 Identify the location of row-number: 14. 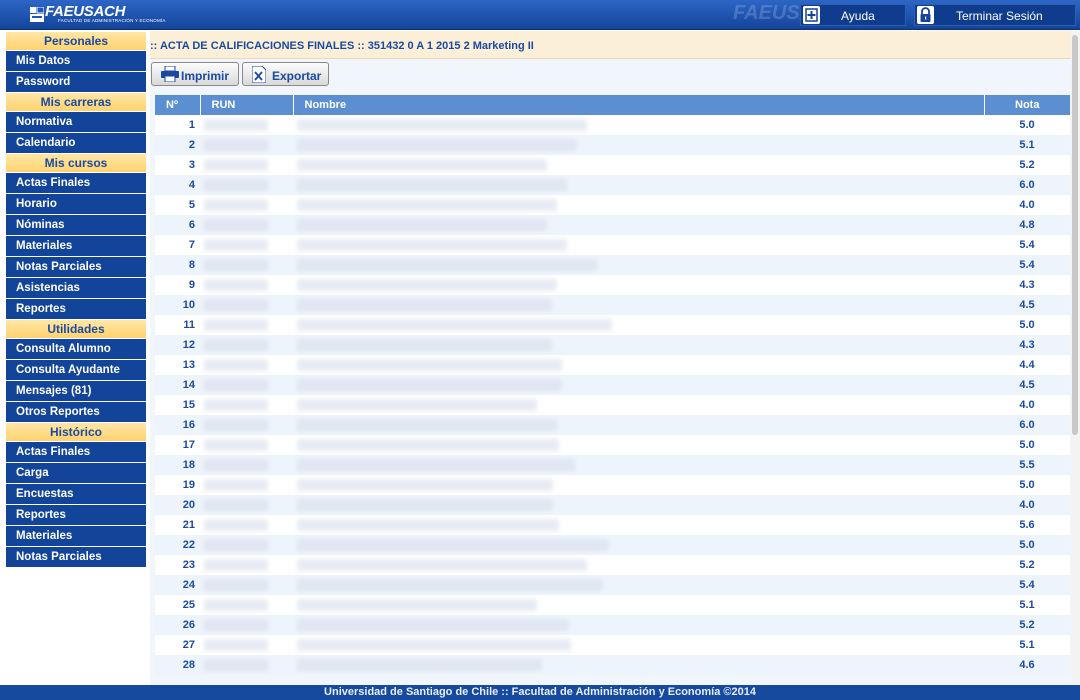
(177, 385).